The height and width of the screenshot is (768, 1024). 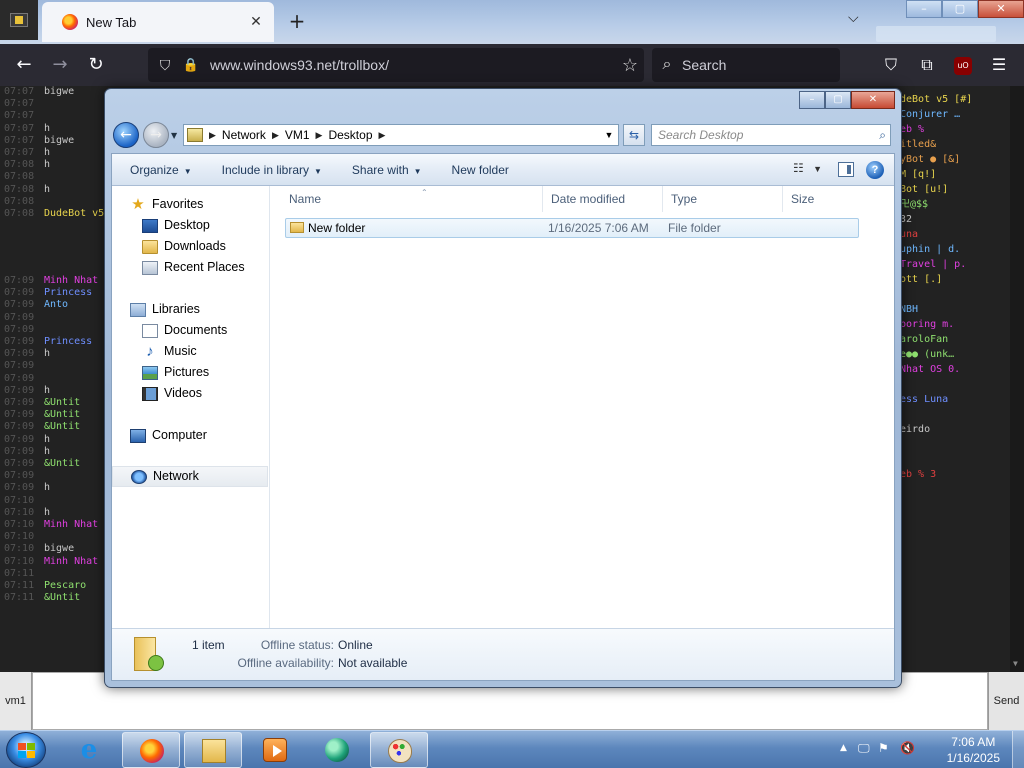 I want to click on user-list-item: ott [.], so click(x=955, y=279).